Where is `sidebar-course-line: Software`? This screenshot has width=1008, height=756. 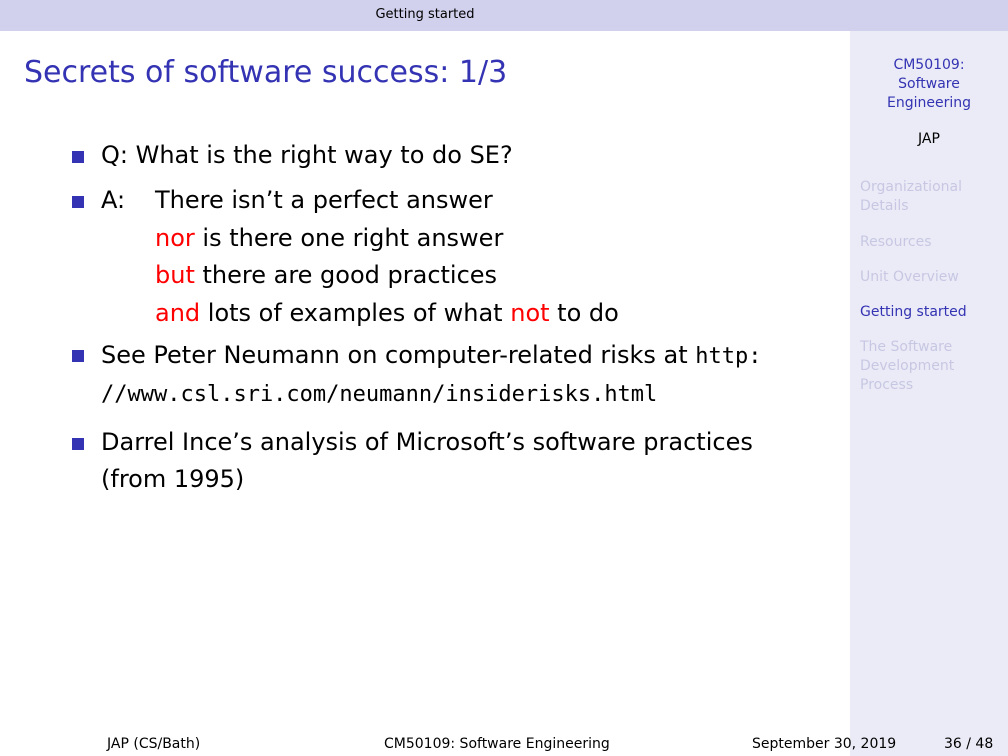 sidebar-course-line: Software is located at coordinates (929, 84).